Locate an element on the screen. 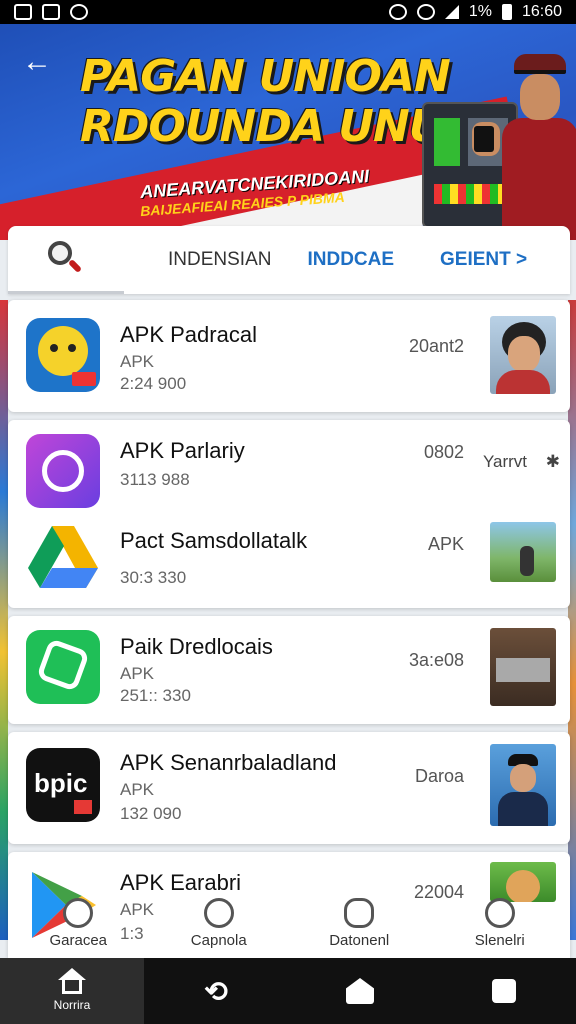 The width and height of the screenshot is (576, 1024). list-item: Paik Dredlocais APK 251:: 330 3a:e08 is located at coordinates (289, 670).